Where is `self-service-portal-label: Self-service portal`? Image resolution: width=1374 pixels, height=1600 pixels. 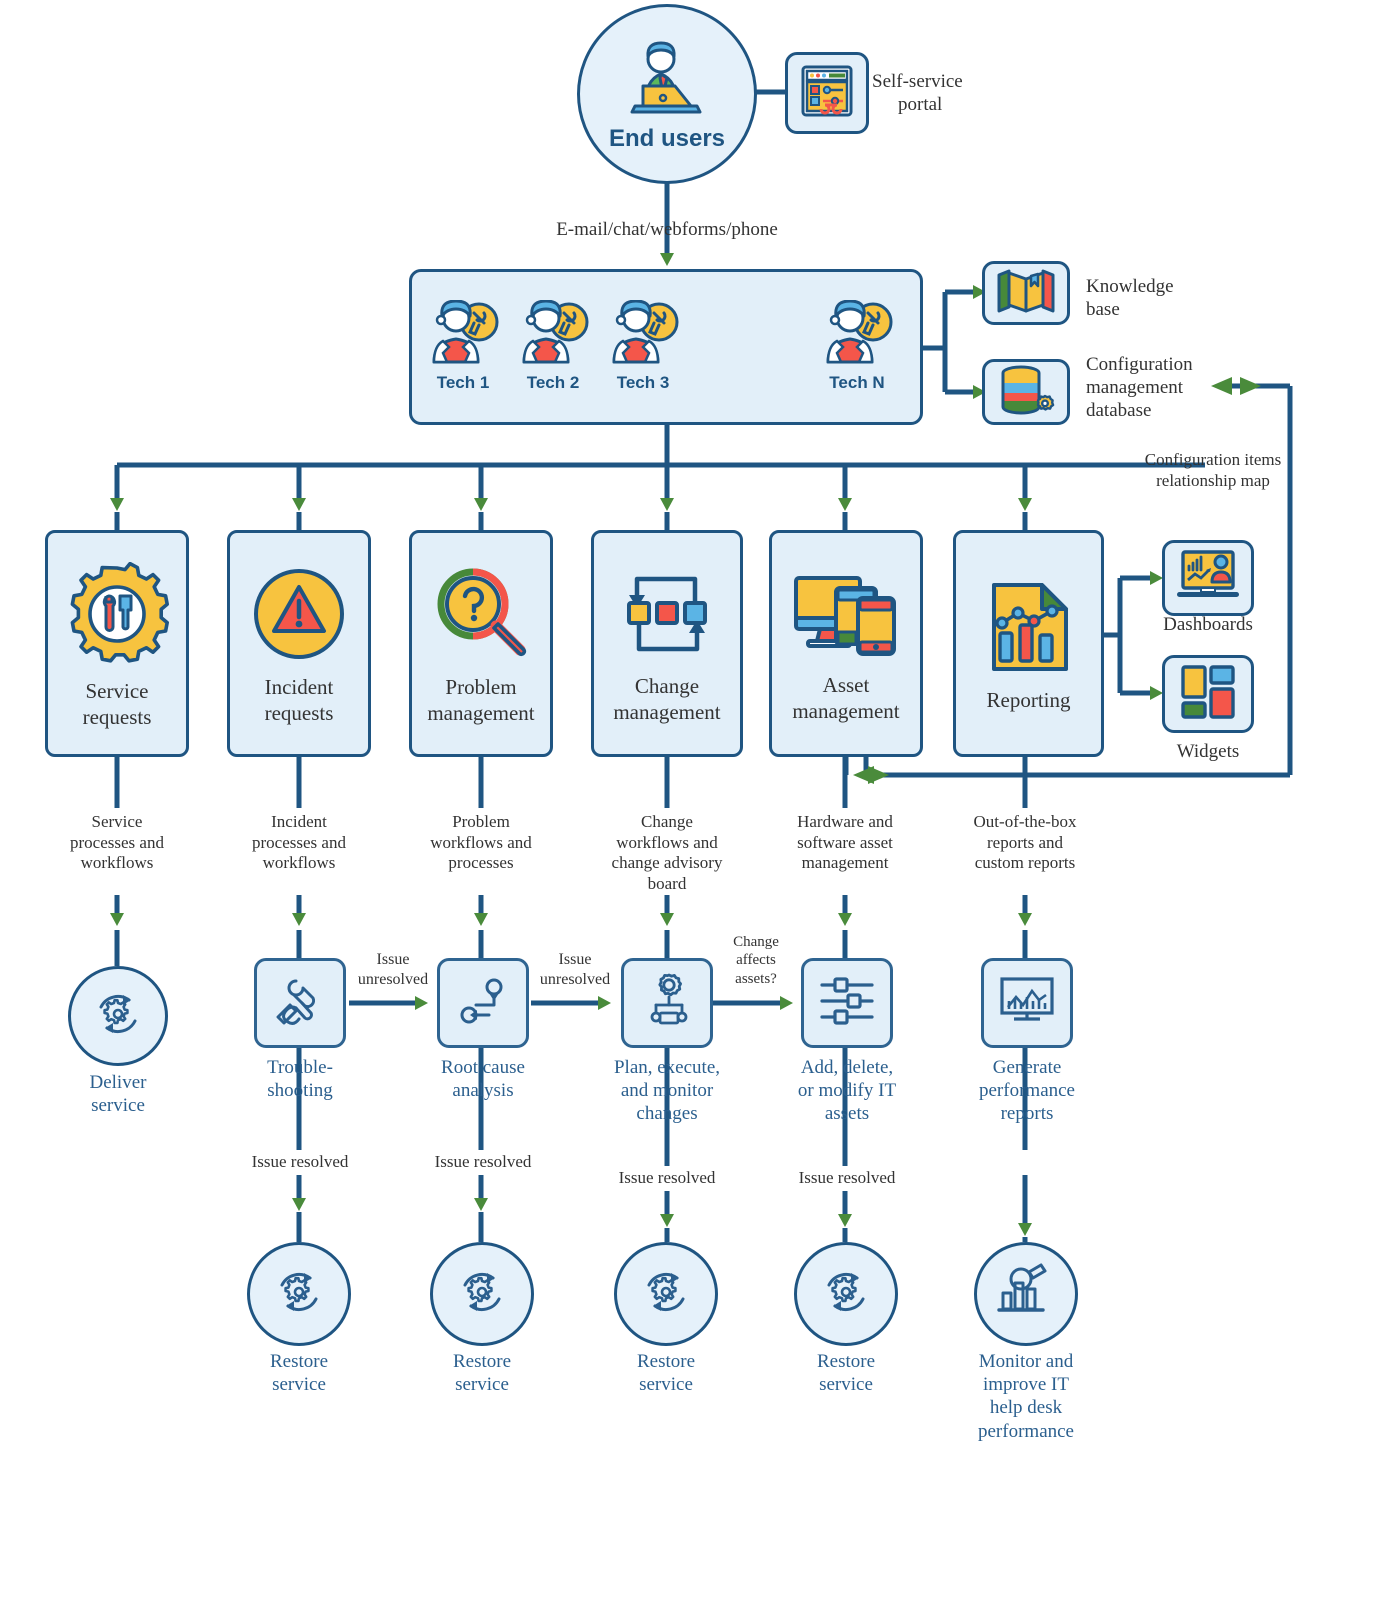
self-service-portal-label: Self-service portal is located at coordinates (917, 93).